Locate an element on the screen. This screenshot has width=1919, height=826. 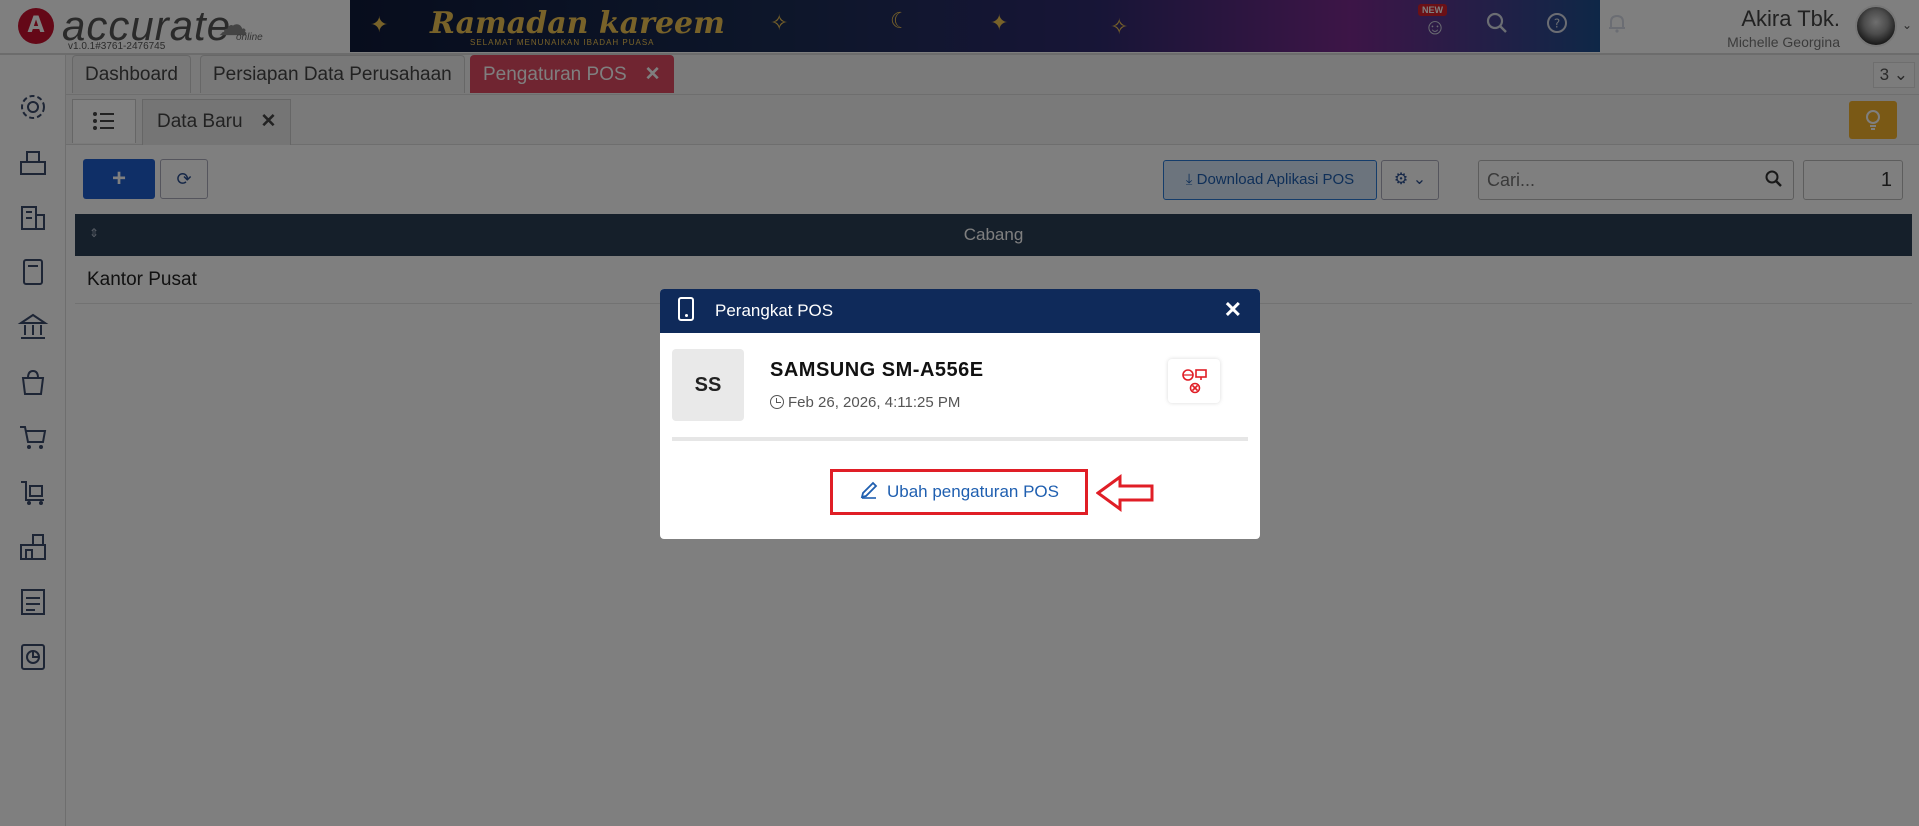
edit-pos-settings-label: Ubah pengaturan POS is located at coordinates (972, 491).